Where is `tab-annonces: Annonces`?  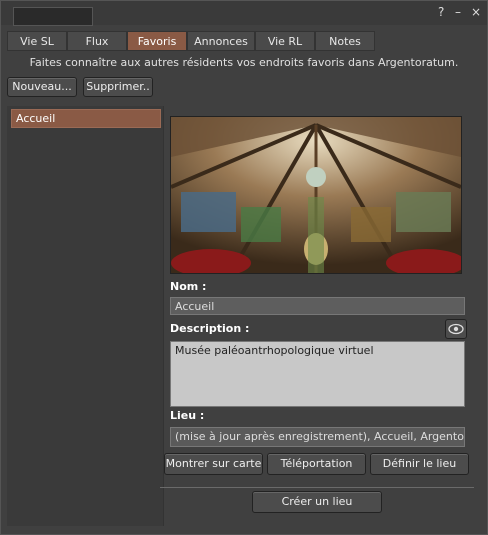 tab-annonces: Annonces is located at coordinates (221, 41).